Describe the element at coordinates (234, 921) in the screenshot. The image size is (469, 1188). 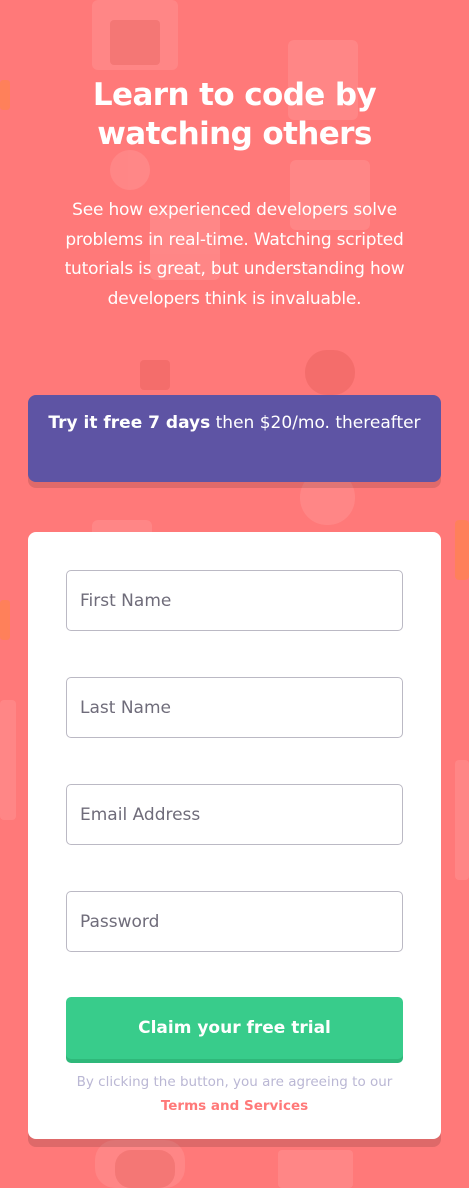
I see `password-input` at that location.